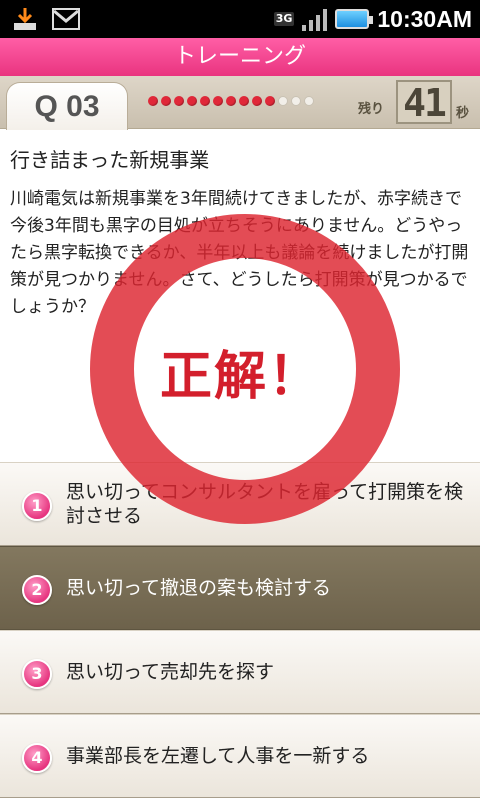 The height and width of the screenshot is (800, 480). I want to click on answer-number-badge: 4, so click(37, 758).